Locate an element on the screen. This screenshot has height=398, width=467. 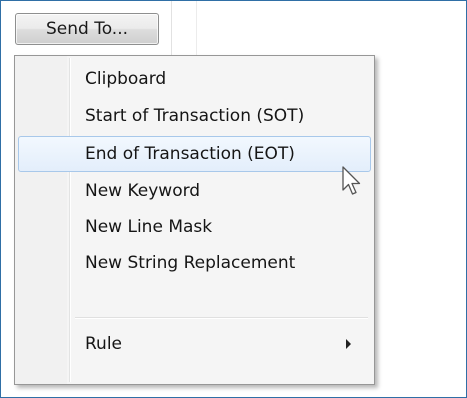
menu-item-new-keyword: New Keyword is located at coordinates (194, 191).